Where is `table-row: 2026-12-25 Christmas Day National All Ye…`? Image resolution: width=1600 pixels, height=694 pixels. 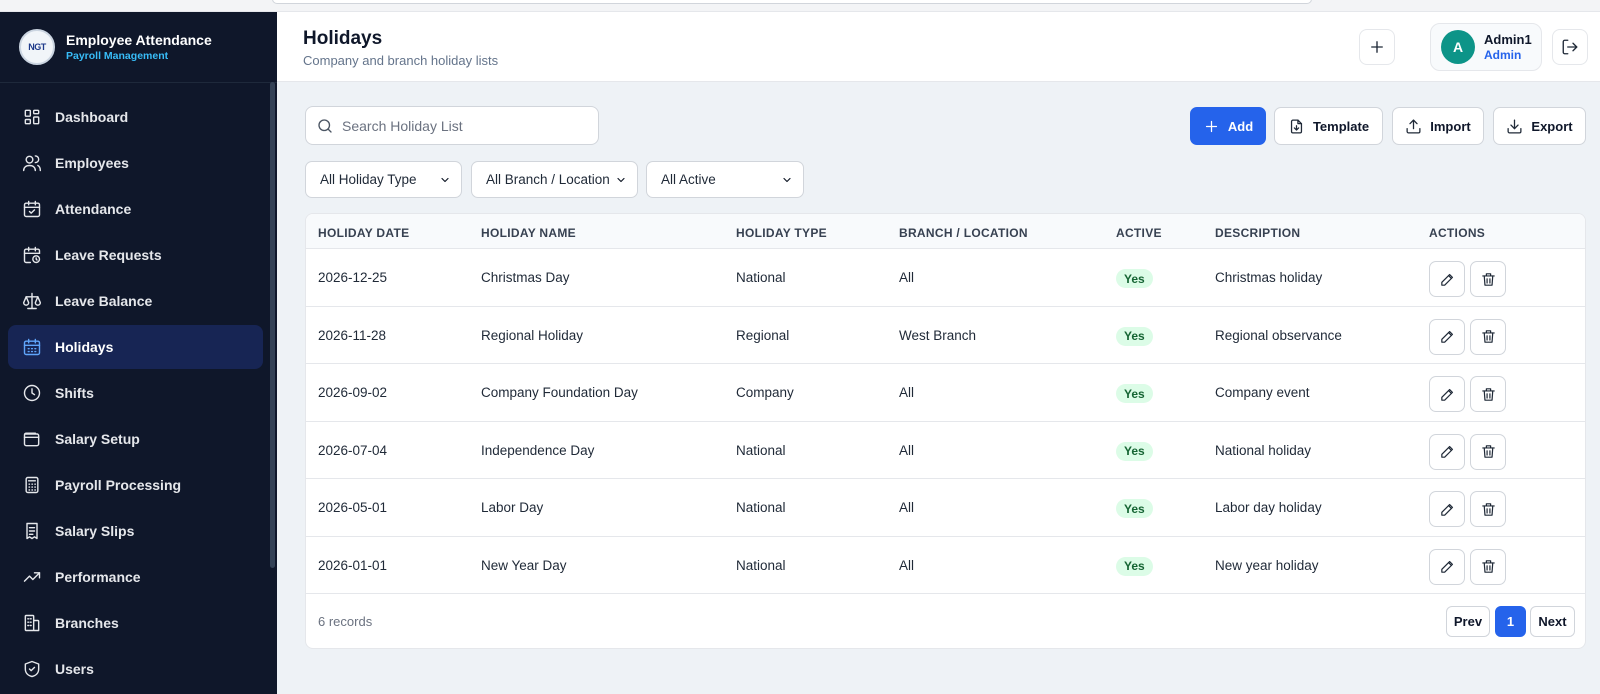
table-row: 2026-12-25 Christmas Day National All Ye… is located at coordinates (945, 278).